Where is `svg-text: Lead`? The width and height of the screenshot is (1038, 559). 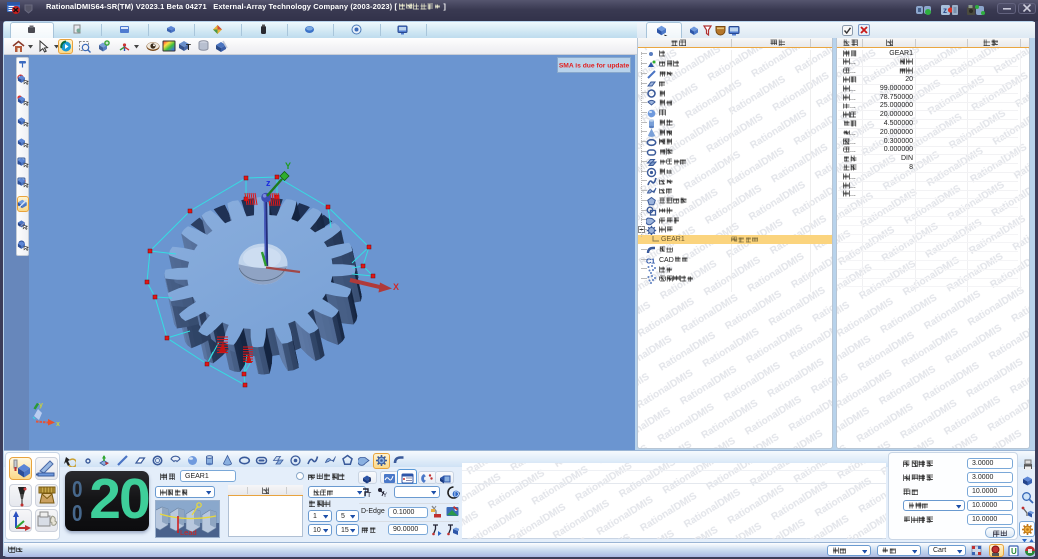 svg-text: Lead is located at coordinates (188, 532).